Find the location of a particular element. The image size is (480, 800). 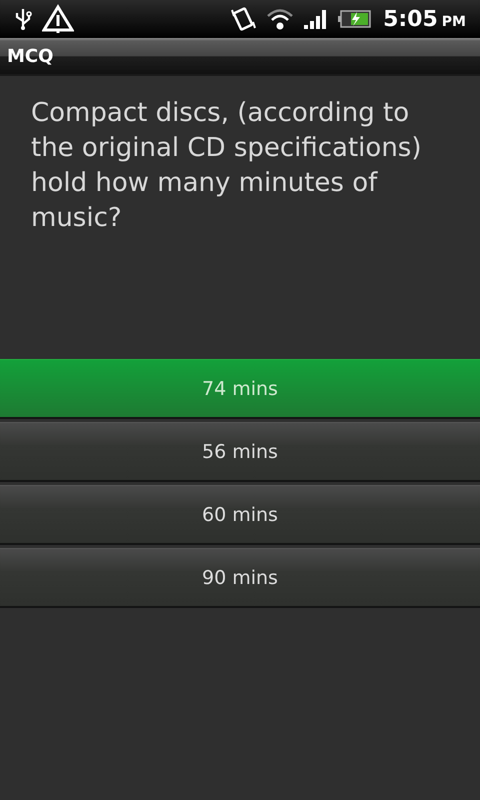

question-text: Compact discs, (according to the original CD specifications) hold how many minutes of music? is located at coordinates (226, 166).